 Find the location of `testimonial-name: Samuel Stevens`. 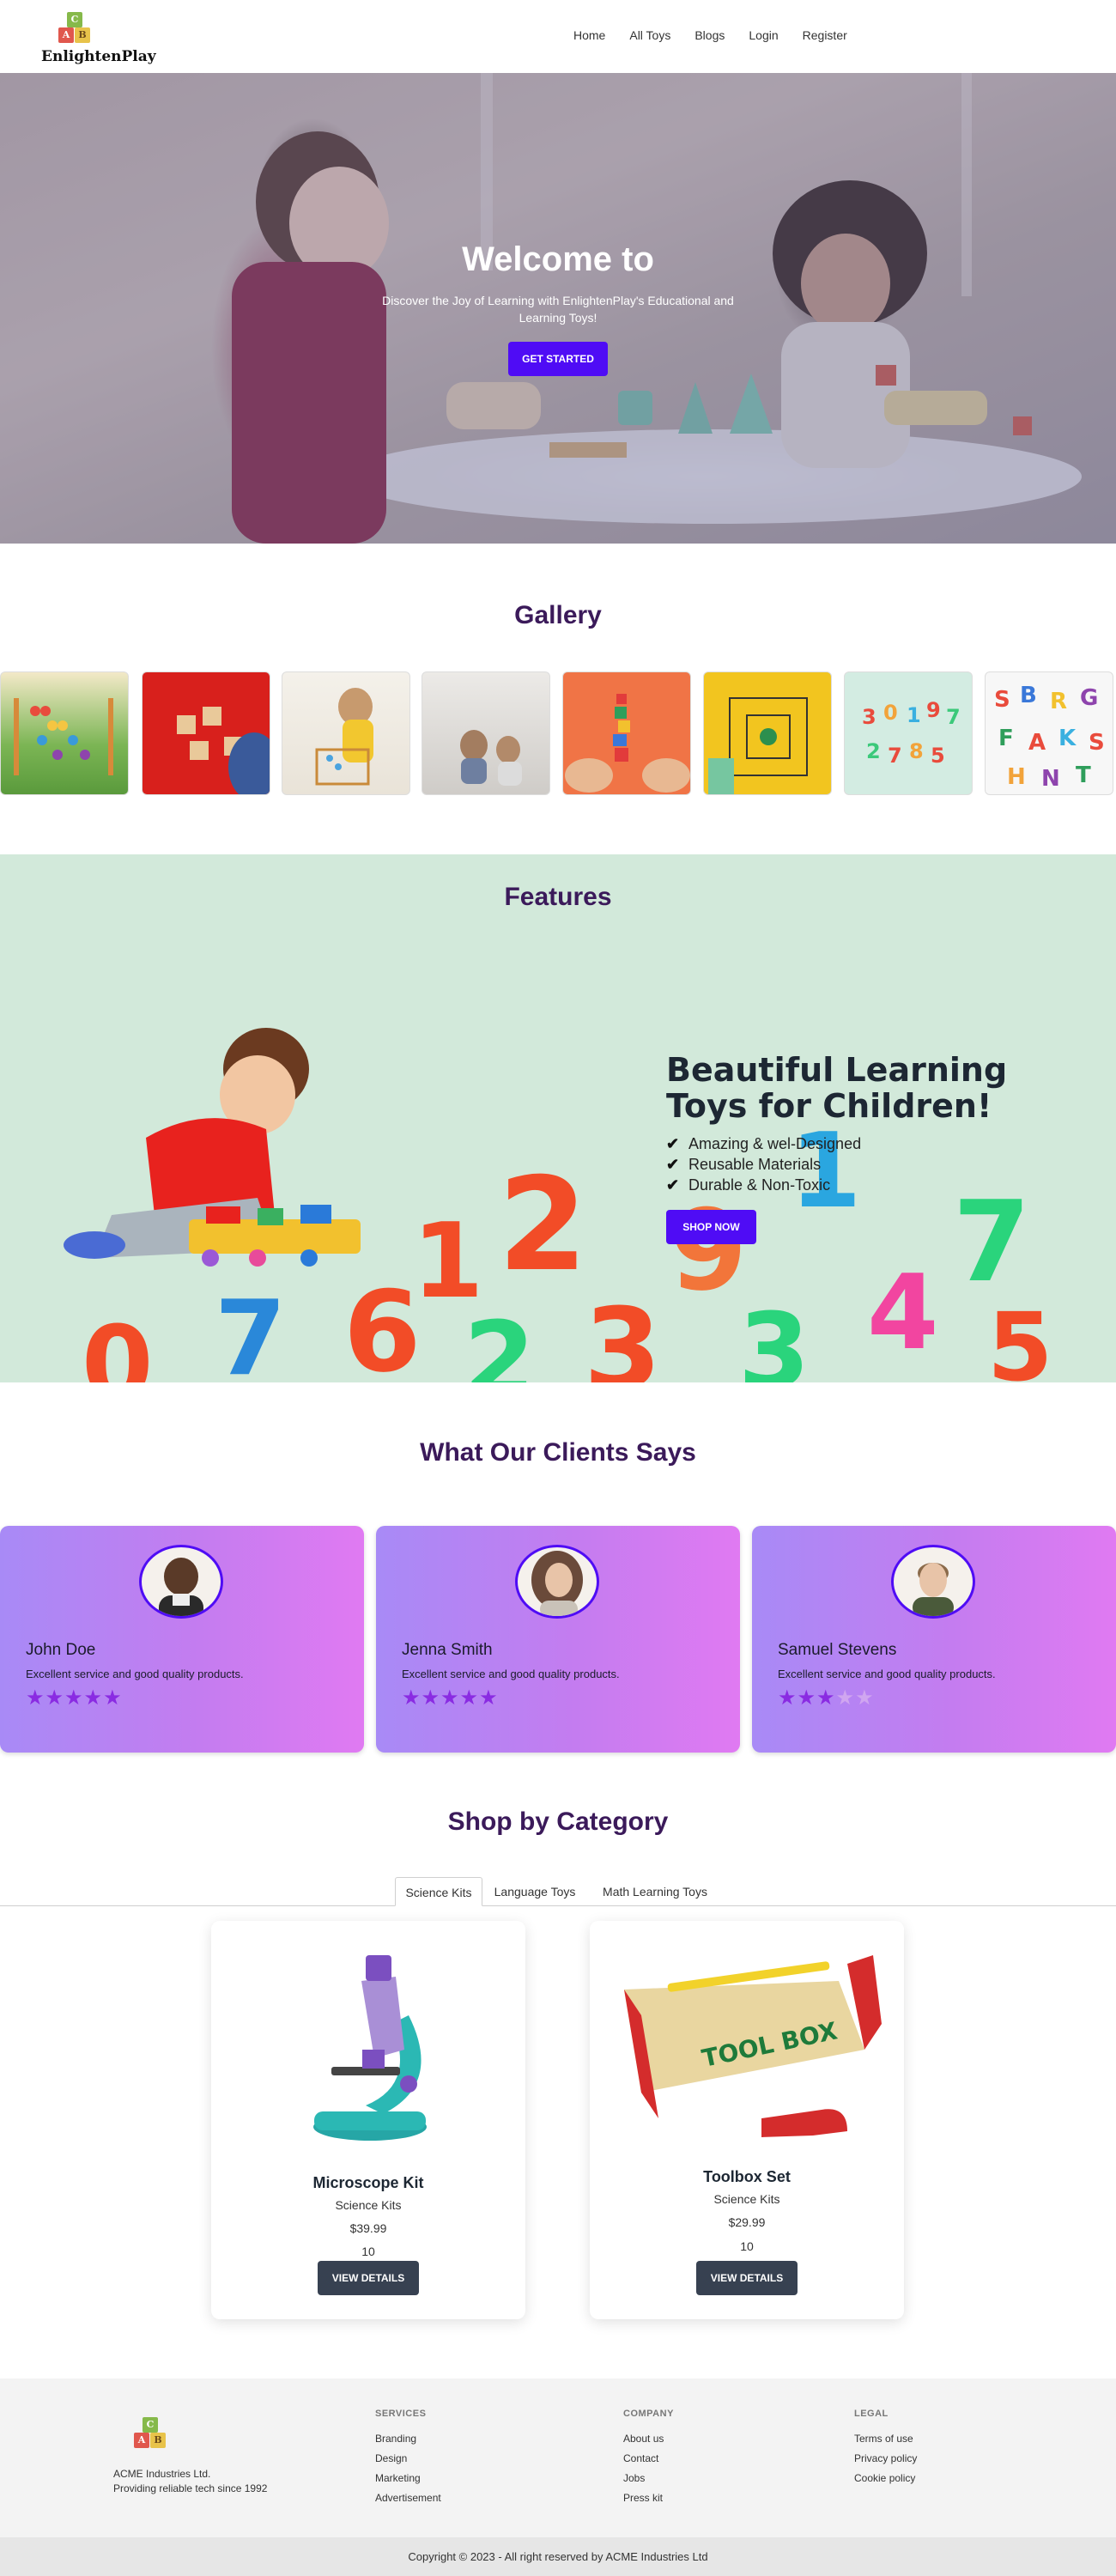

testimonial-name: Samuel Stevens is located at coordinates (837, 1650).